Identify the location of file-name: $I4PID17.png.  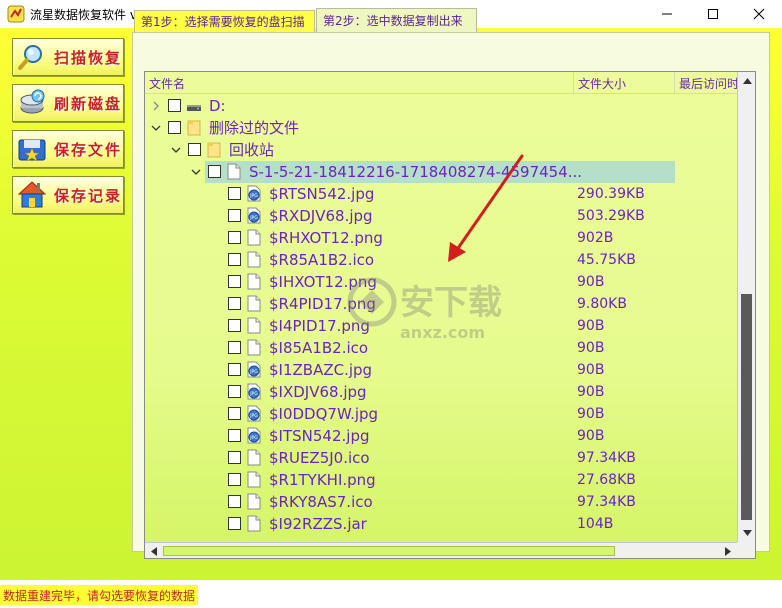
(319, 326).